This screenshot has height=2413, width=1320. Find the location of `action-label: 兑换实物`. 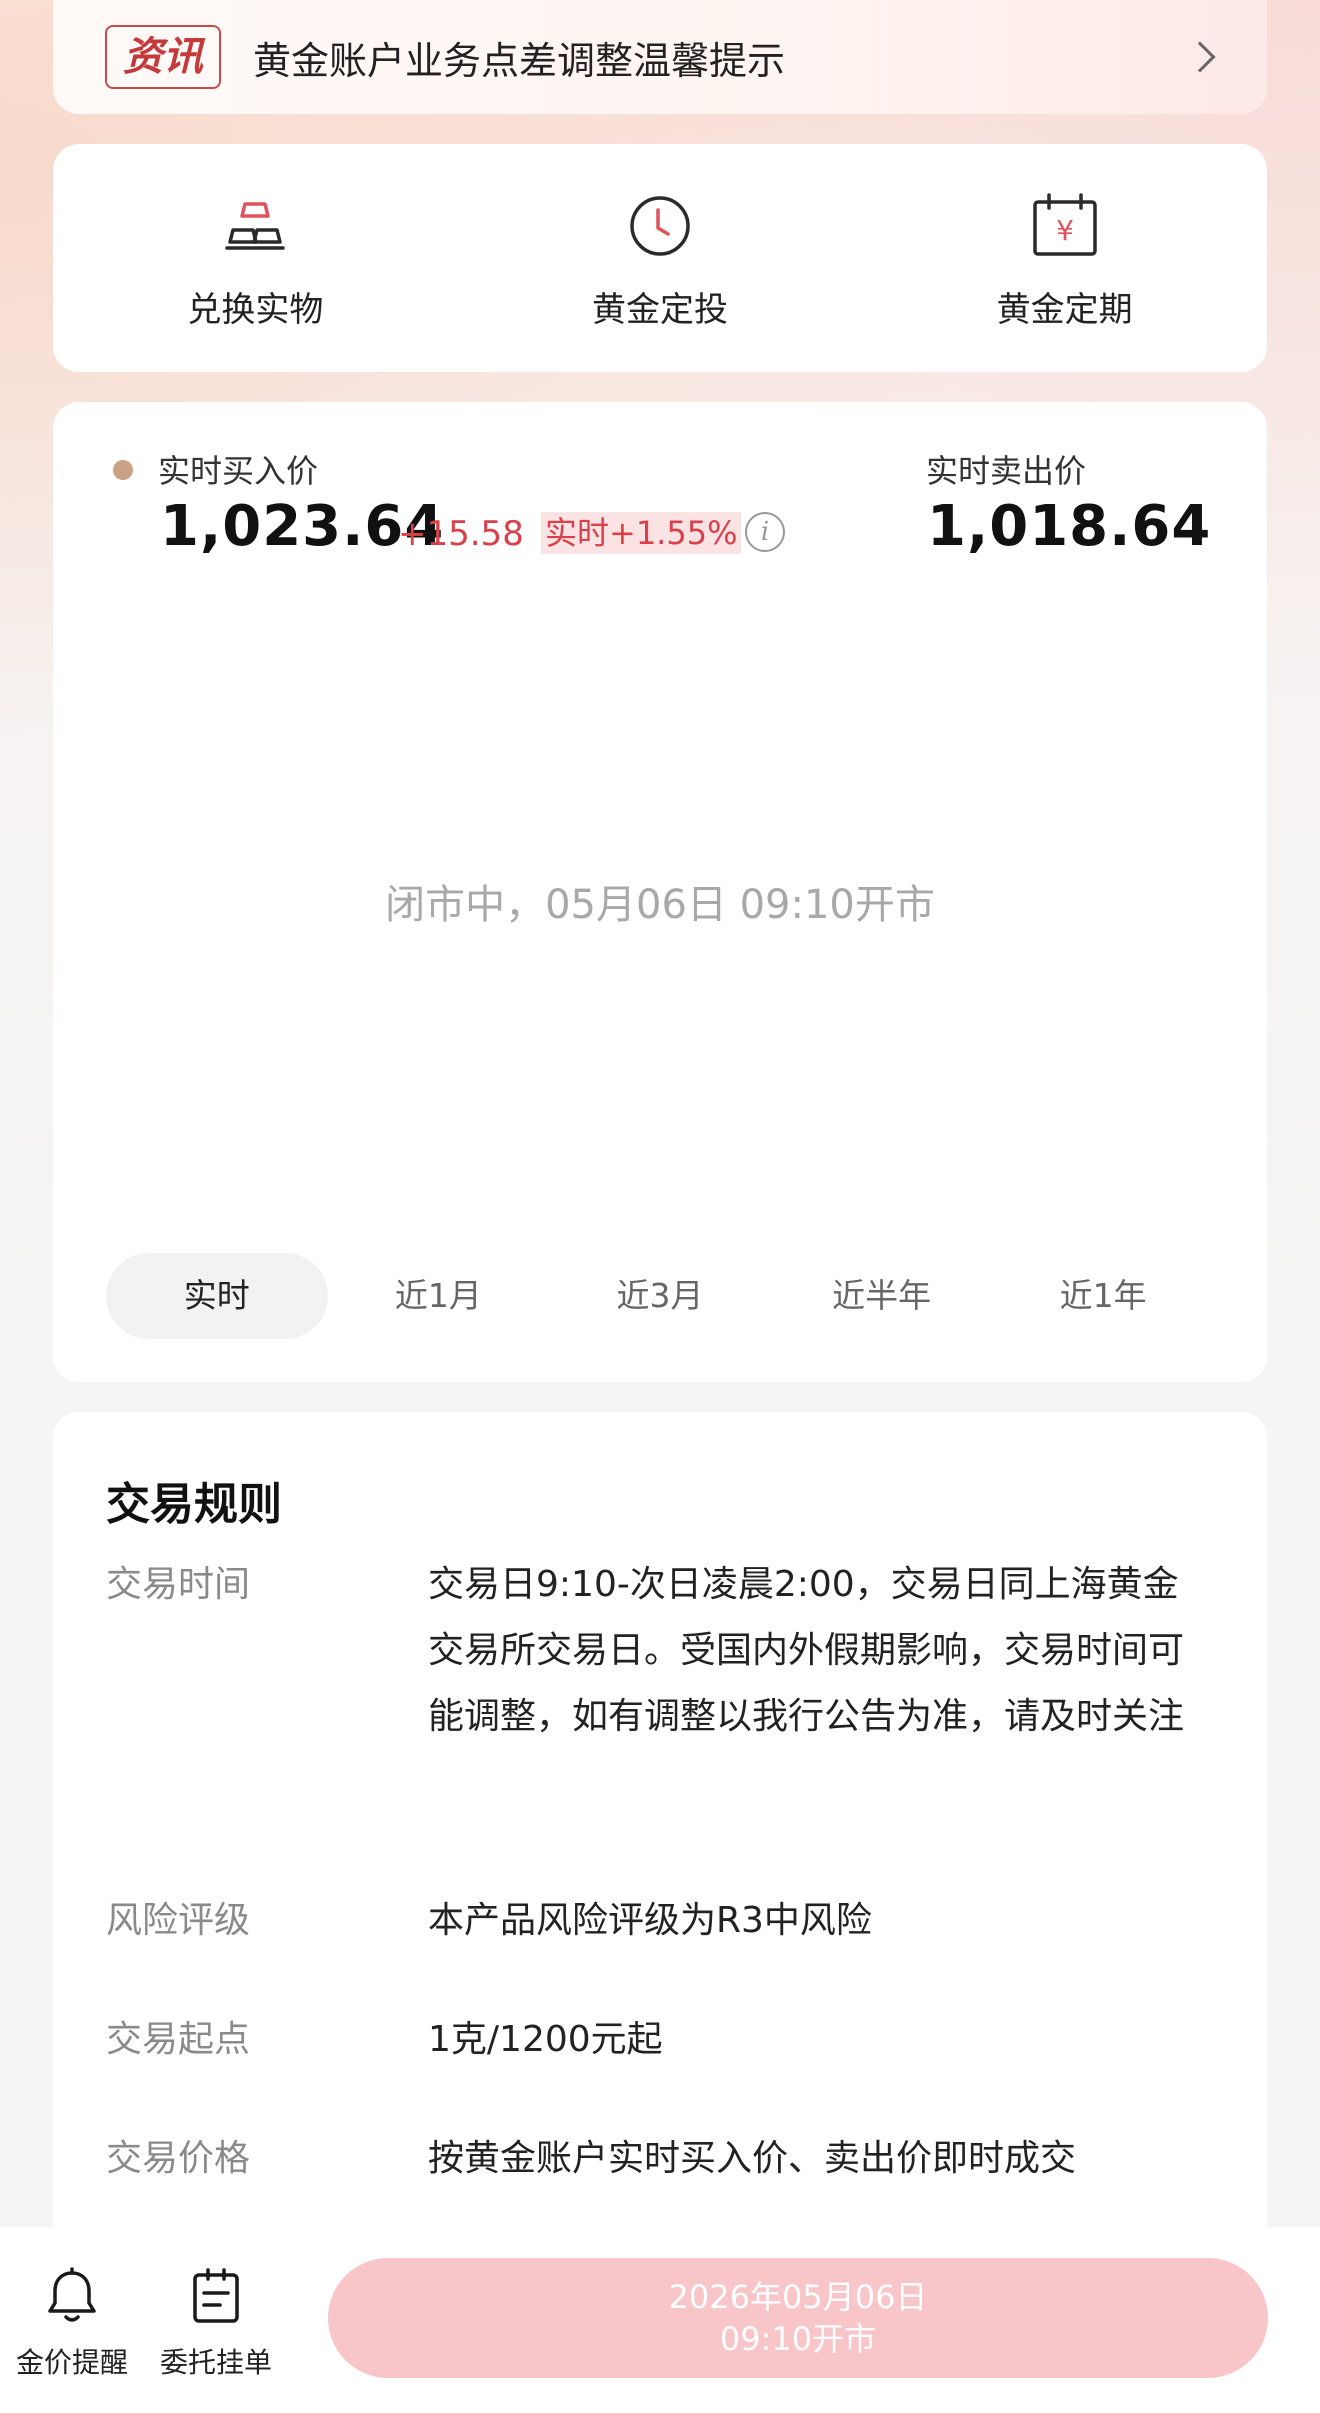

action-label: 兑换实物 is located at coordinates (255, 310).